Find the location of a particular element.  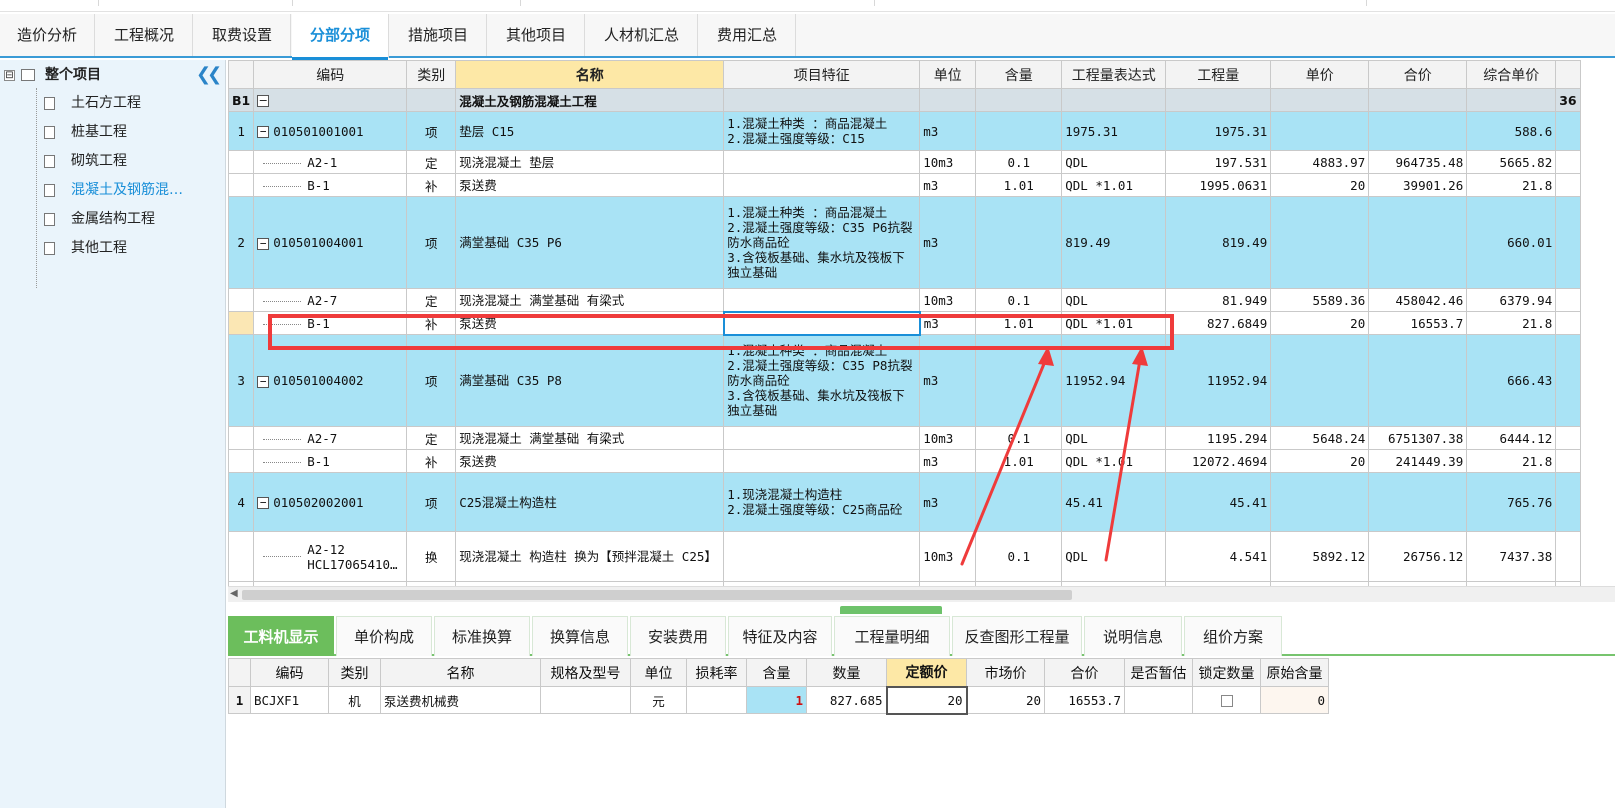

cell-total: 458042.46 is located at coordinates (1418, 300).